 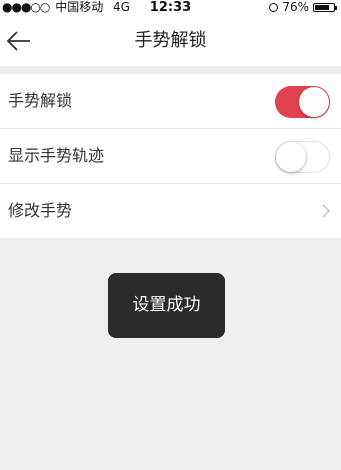 What do you see at coordinates (166, 305) in the screenshot?
I see `toast-message: 设置成功` at bounding box center [166, 305].